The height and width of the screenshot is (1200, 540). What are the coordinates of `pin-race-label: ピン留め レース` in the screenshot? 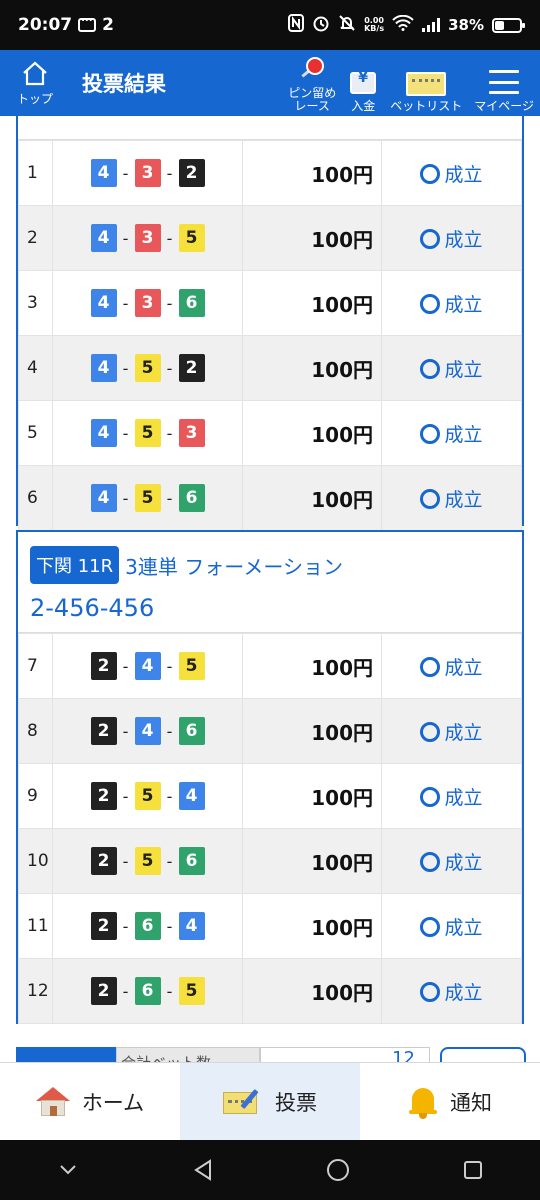 It's located at (312, 99).